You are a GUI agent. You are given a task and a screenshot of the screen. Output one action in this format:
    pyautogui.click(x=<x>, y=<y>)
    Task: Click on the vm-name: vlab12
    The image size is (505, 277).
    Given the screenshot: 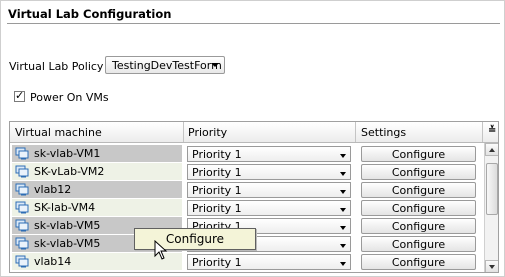 What is the action you would take?
    pyautogui.click(x=53, y=189)
    